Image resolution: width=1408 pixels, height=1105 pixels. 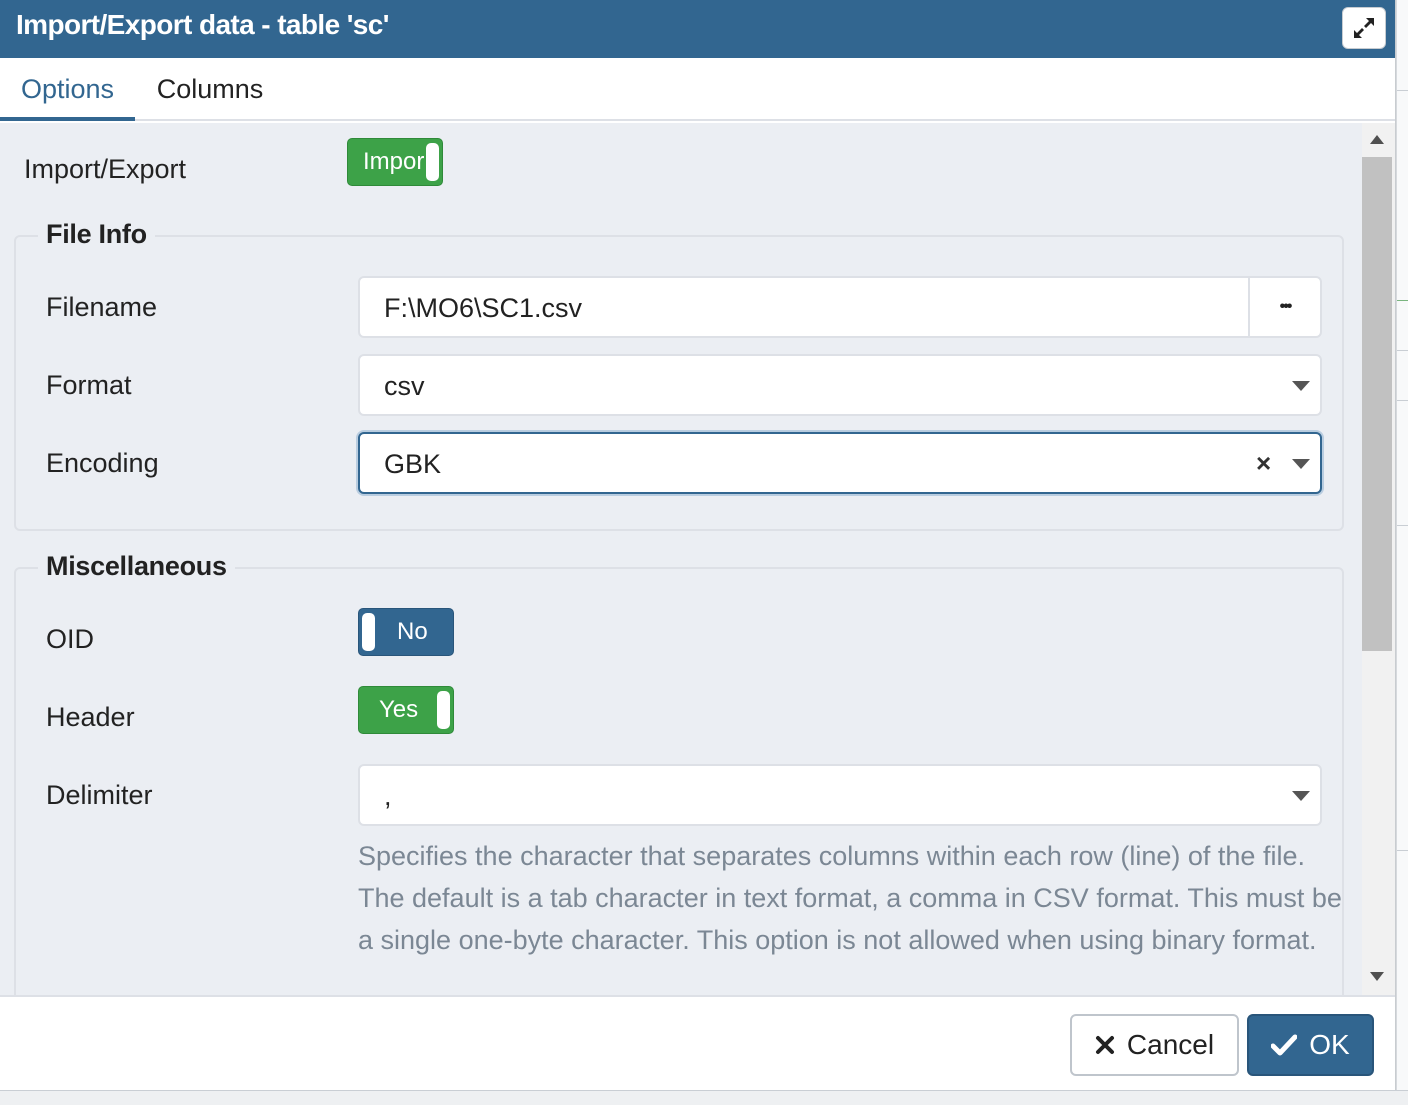 What do you see at coordinates (105, 169) in the screenshot?
I see `import-export-label: Import/Export` at bounding box center [105, 169].